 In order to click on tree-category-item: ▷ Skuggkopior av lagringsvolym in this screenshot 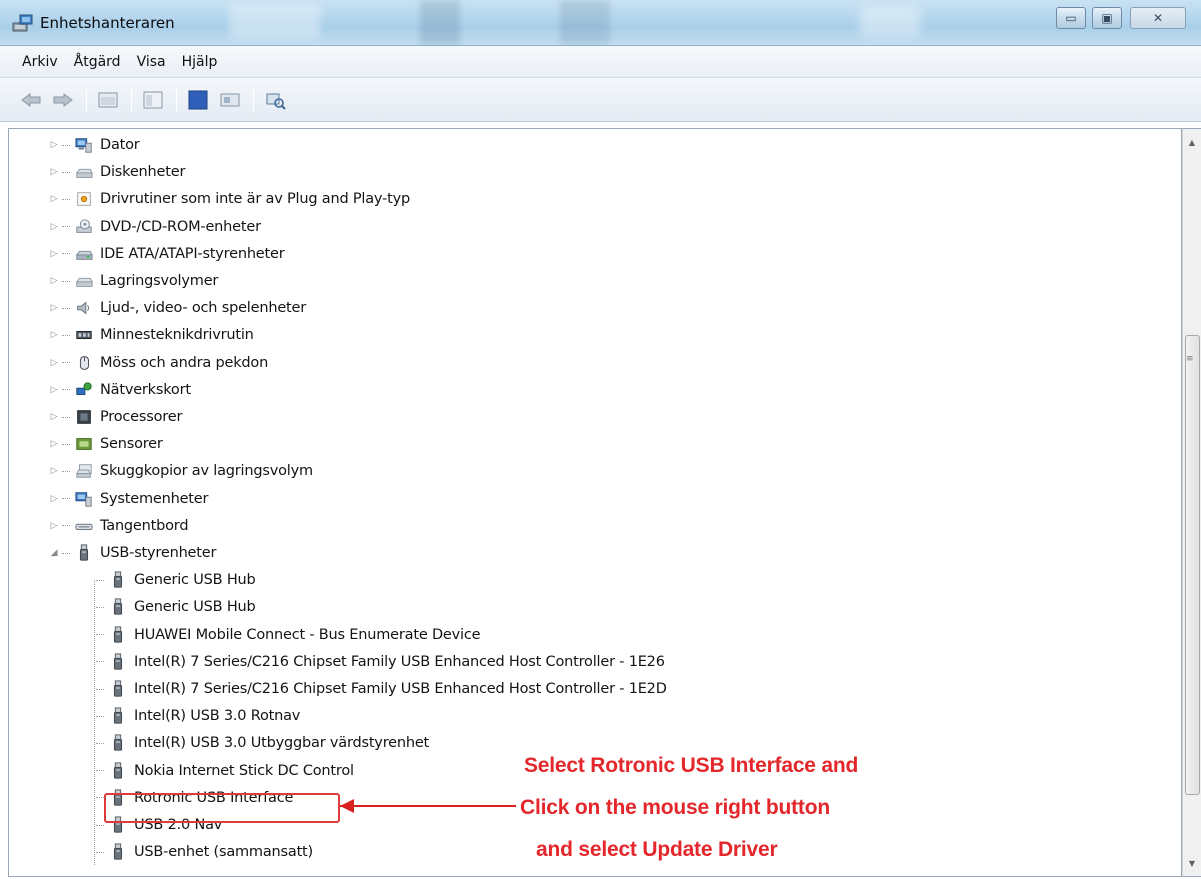, I will do `click(180, 471)`.